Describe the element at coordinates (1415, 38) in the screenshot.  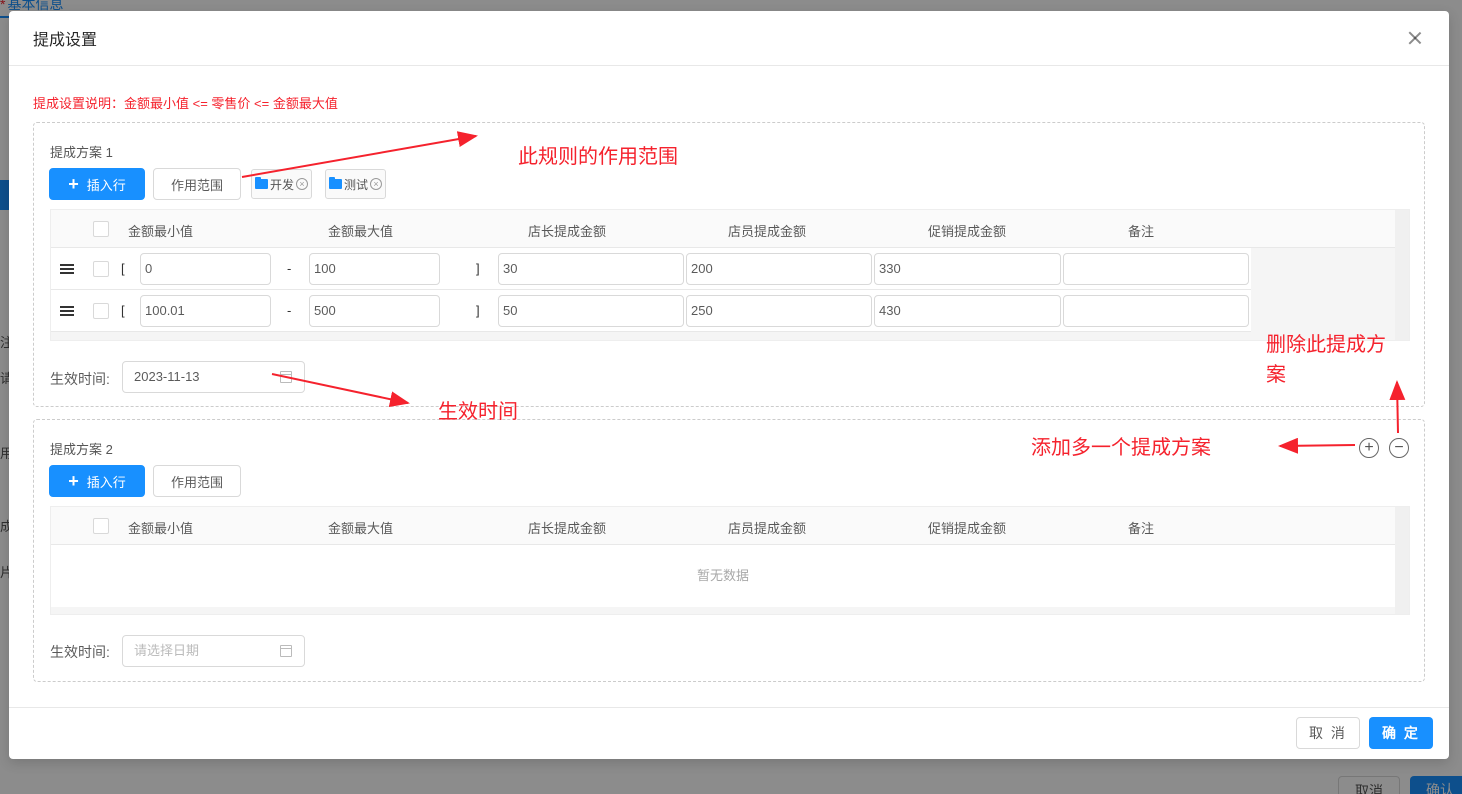
I see `close-icon` at that location.